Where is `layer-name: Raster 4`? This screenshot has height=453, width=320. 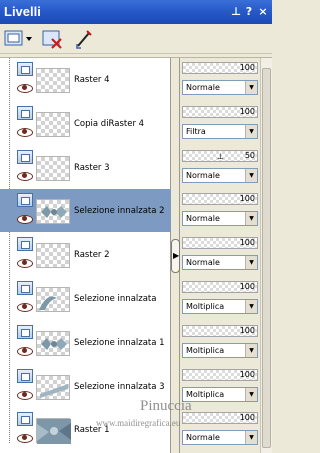
layer-name: Raster 4 is located at coordinates (92, 80).